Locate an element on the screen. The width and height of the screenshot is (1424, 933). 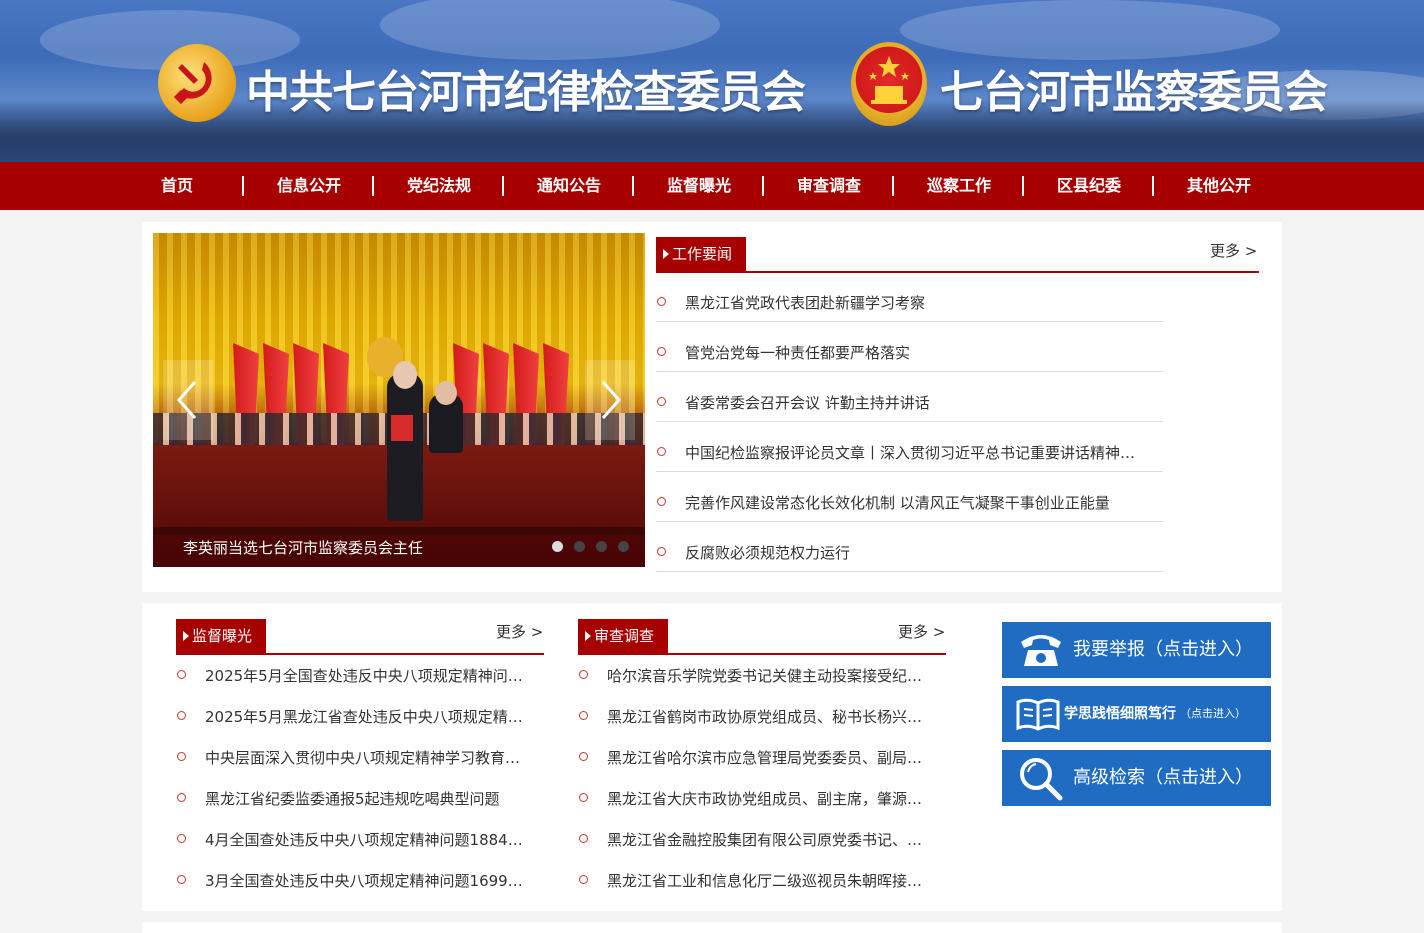
nav-district-commission: 区县纪委 is located at coordinates (1089, 186).